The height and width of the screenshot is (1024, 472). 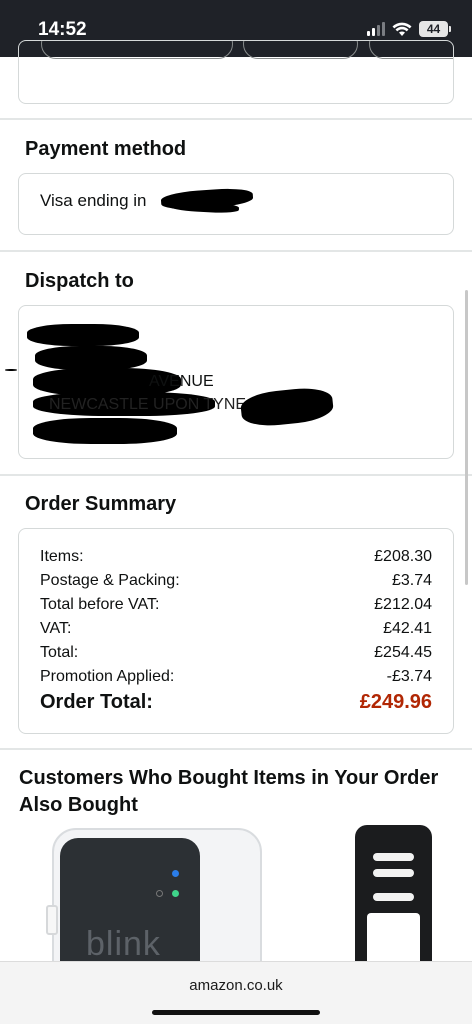 I want to click on wifi-icon, so click(x=402, y=29).